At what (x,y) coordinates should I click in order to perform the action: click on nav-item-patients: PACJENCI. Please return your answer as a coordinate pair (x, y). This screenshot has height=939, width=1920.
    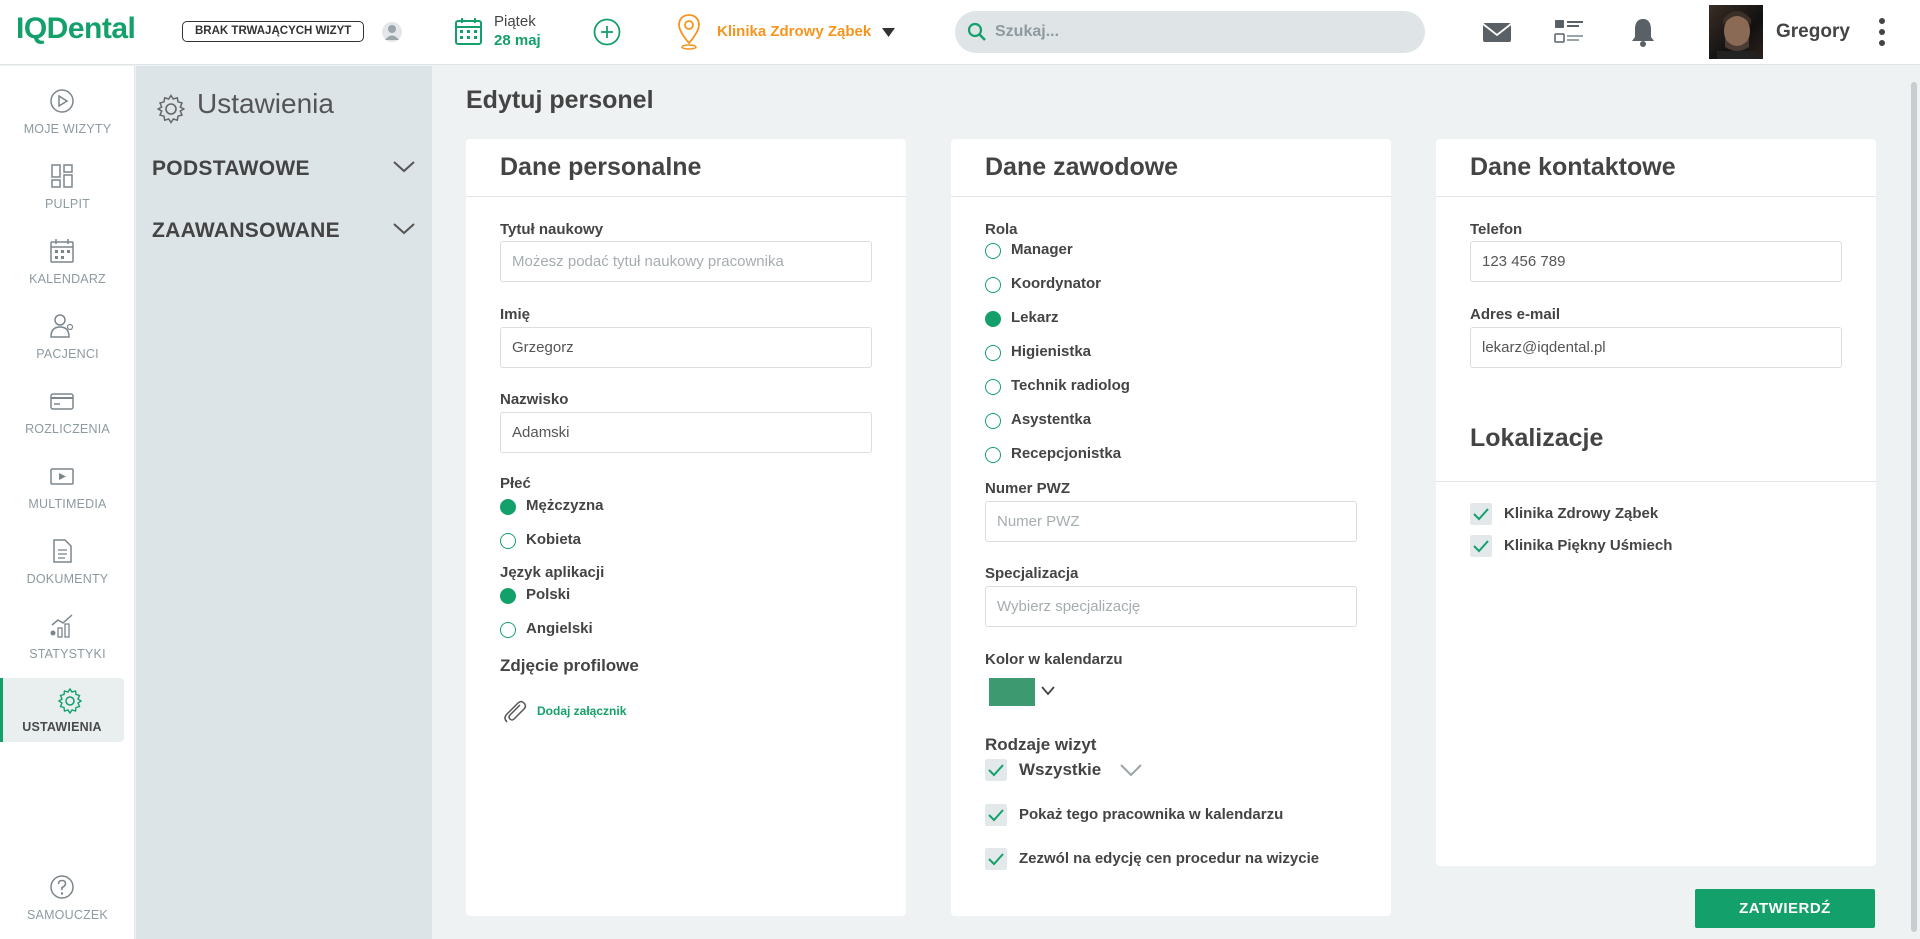
    Looking at the image, I should click on (62, 344).